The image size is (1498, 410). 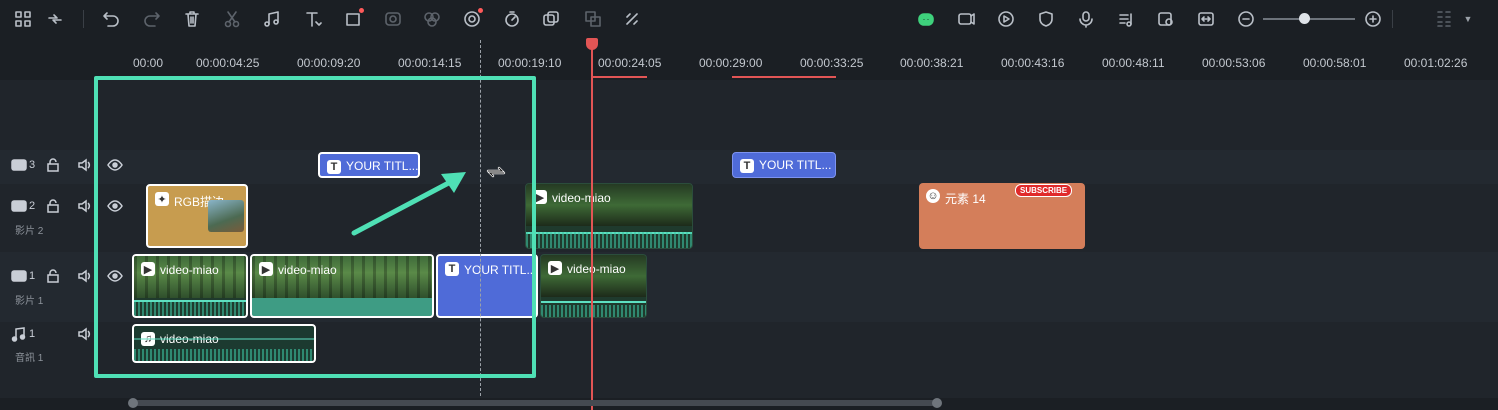 What do you see at coordinates (593, 302) in the screenshot?
I see `audio-level-line` at bounding box center [593, 302].